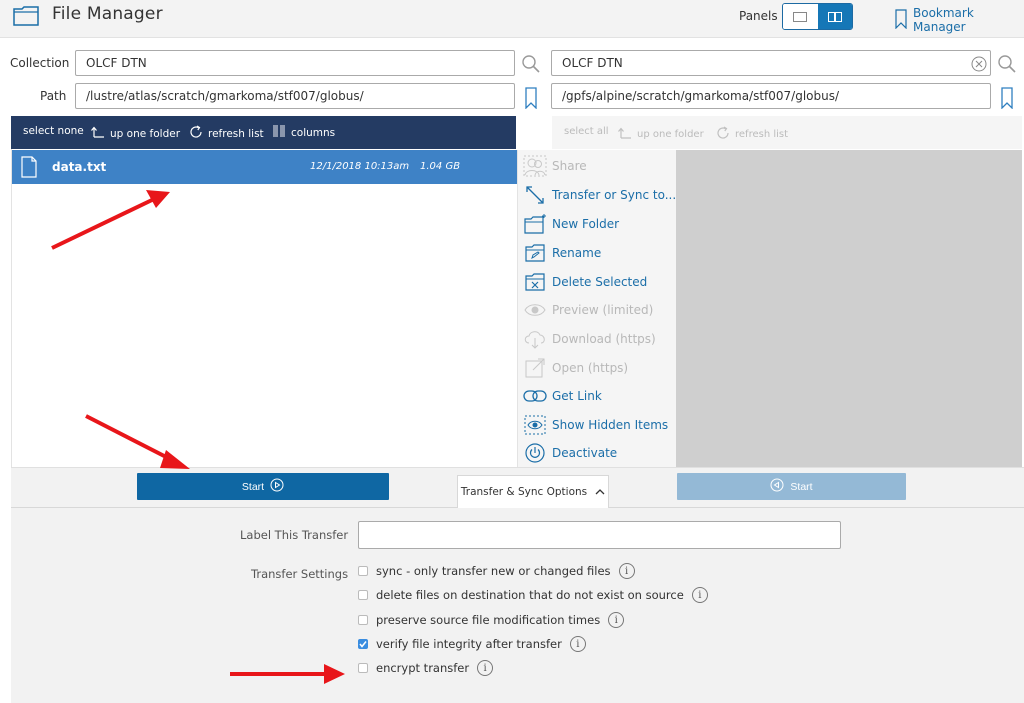  I want to click on top-bar: File Manager Panels Bookmark Manager, so click(512, 19).